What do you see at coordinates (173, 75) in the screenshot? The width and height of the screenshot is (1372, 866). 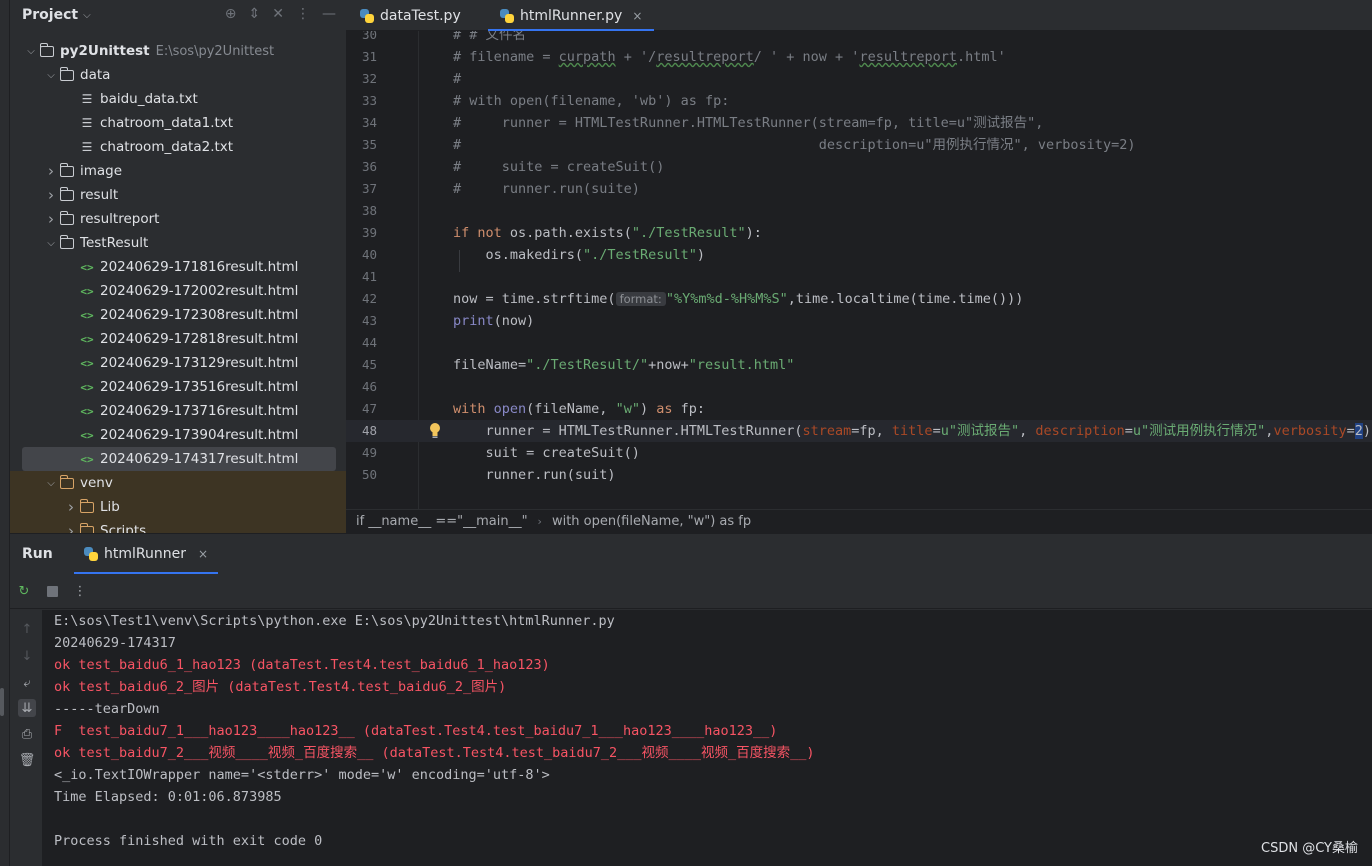 I see `tree-item-folder: ⌵ data` at bounding box center [173, 75].